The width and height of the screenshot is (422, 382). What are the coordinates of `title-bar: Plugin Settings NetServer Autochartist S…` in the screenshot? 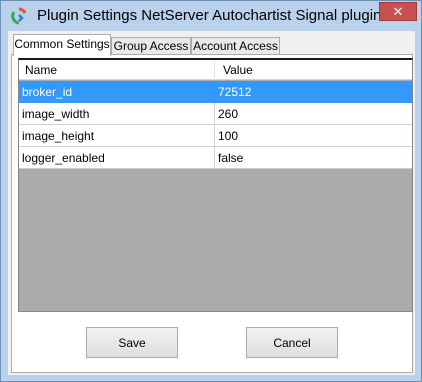 It's located at (211, 16).